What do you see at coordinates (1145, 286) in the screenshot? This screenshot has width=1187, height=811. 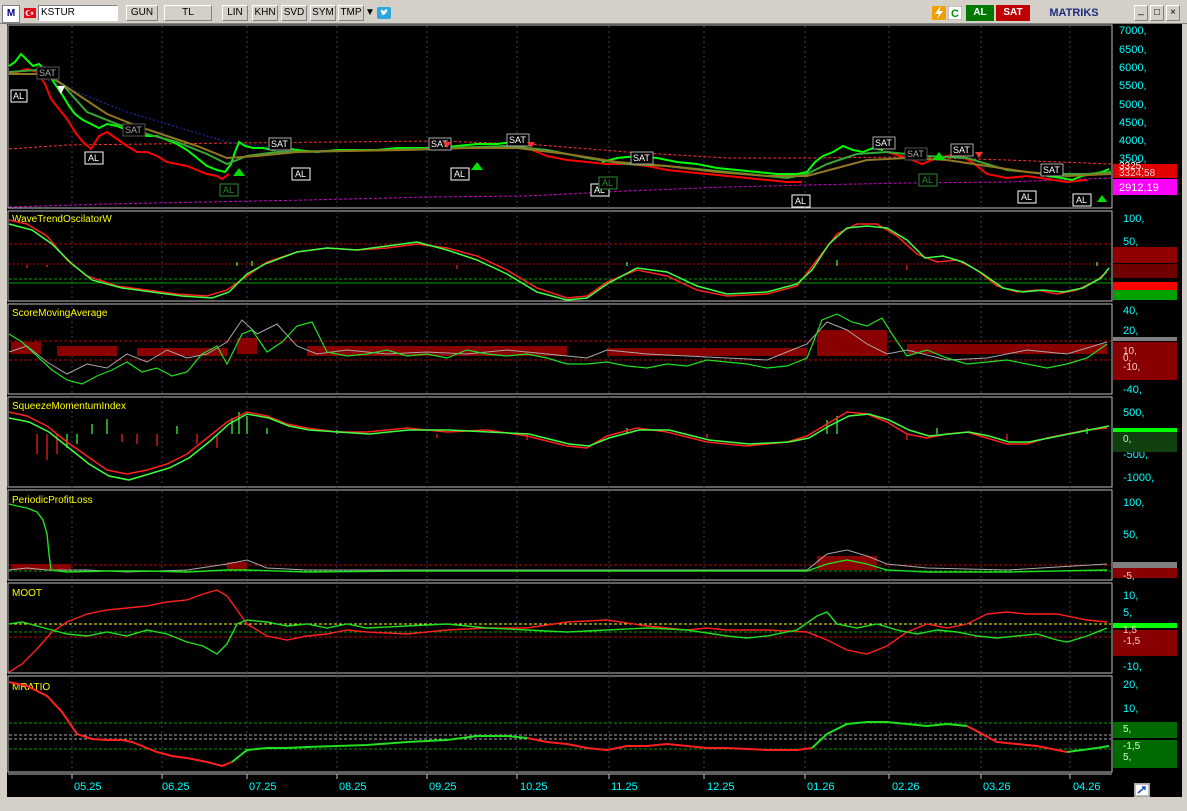 I see `wavetrend-badge-red` at bounding box center [1145, 286].